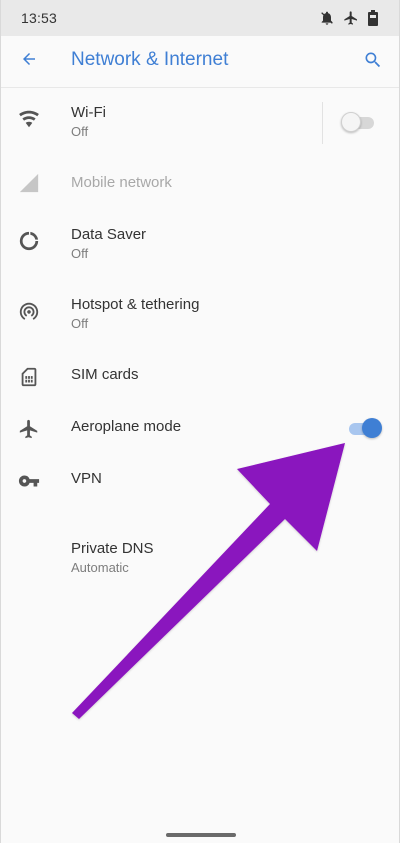 The width and height of the screenshot is (400, 843). I want to click on setting-row-mobile-network: Mobile network, so click(200, 184).